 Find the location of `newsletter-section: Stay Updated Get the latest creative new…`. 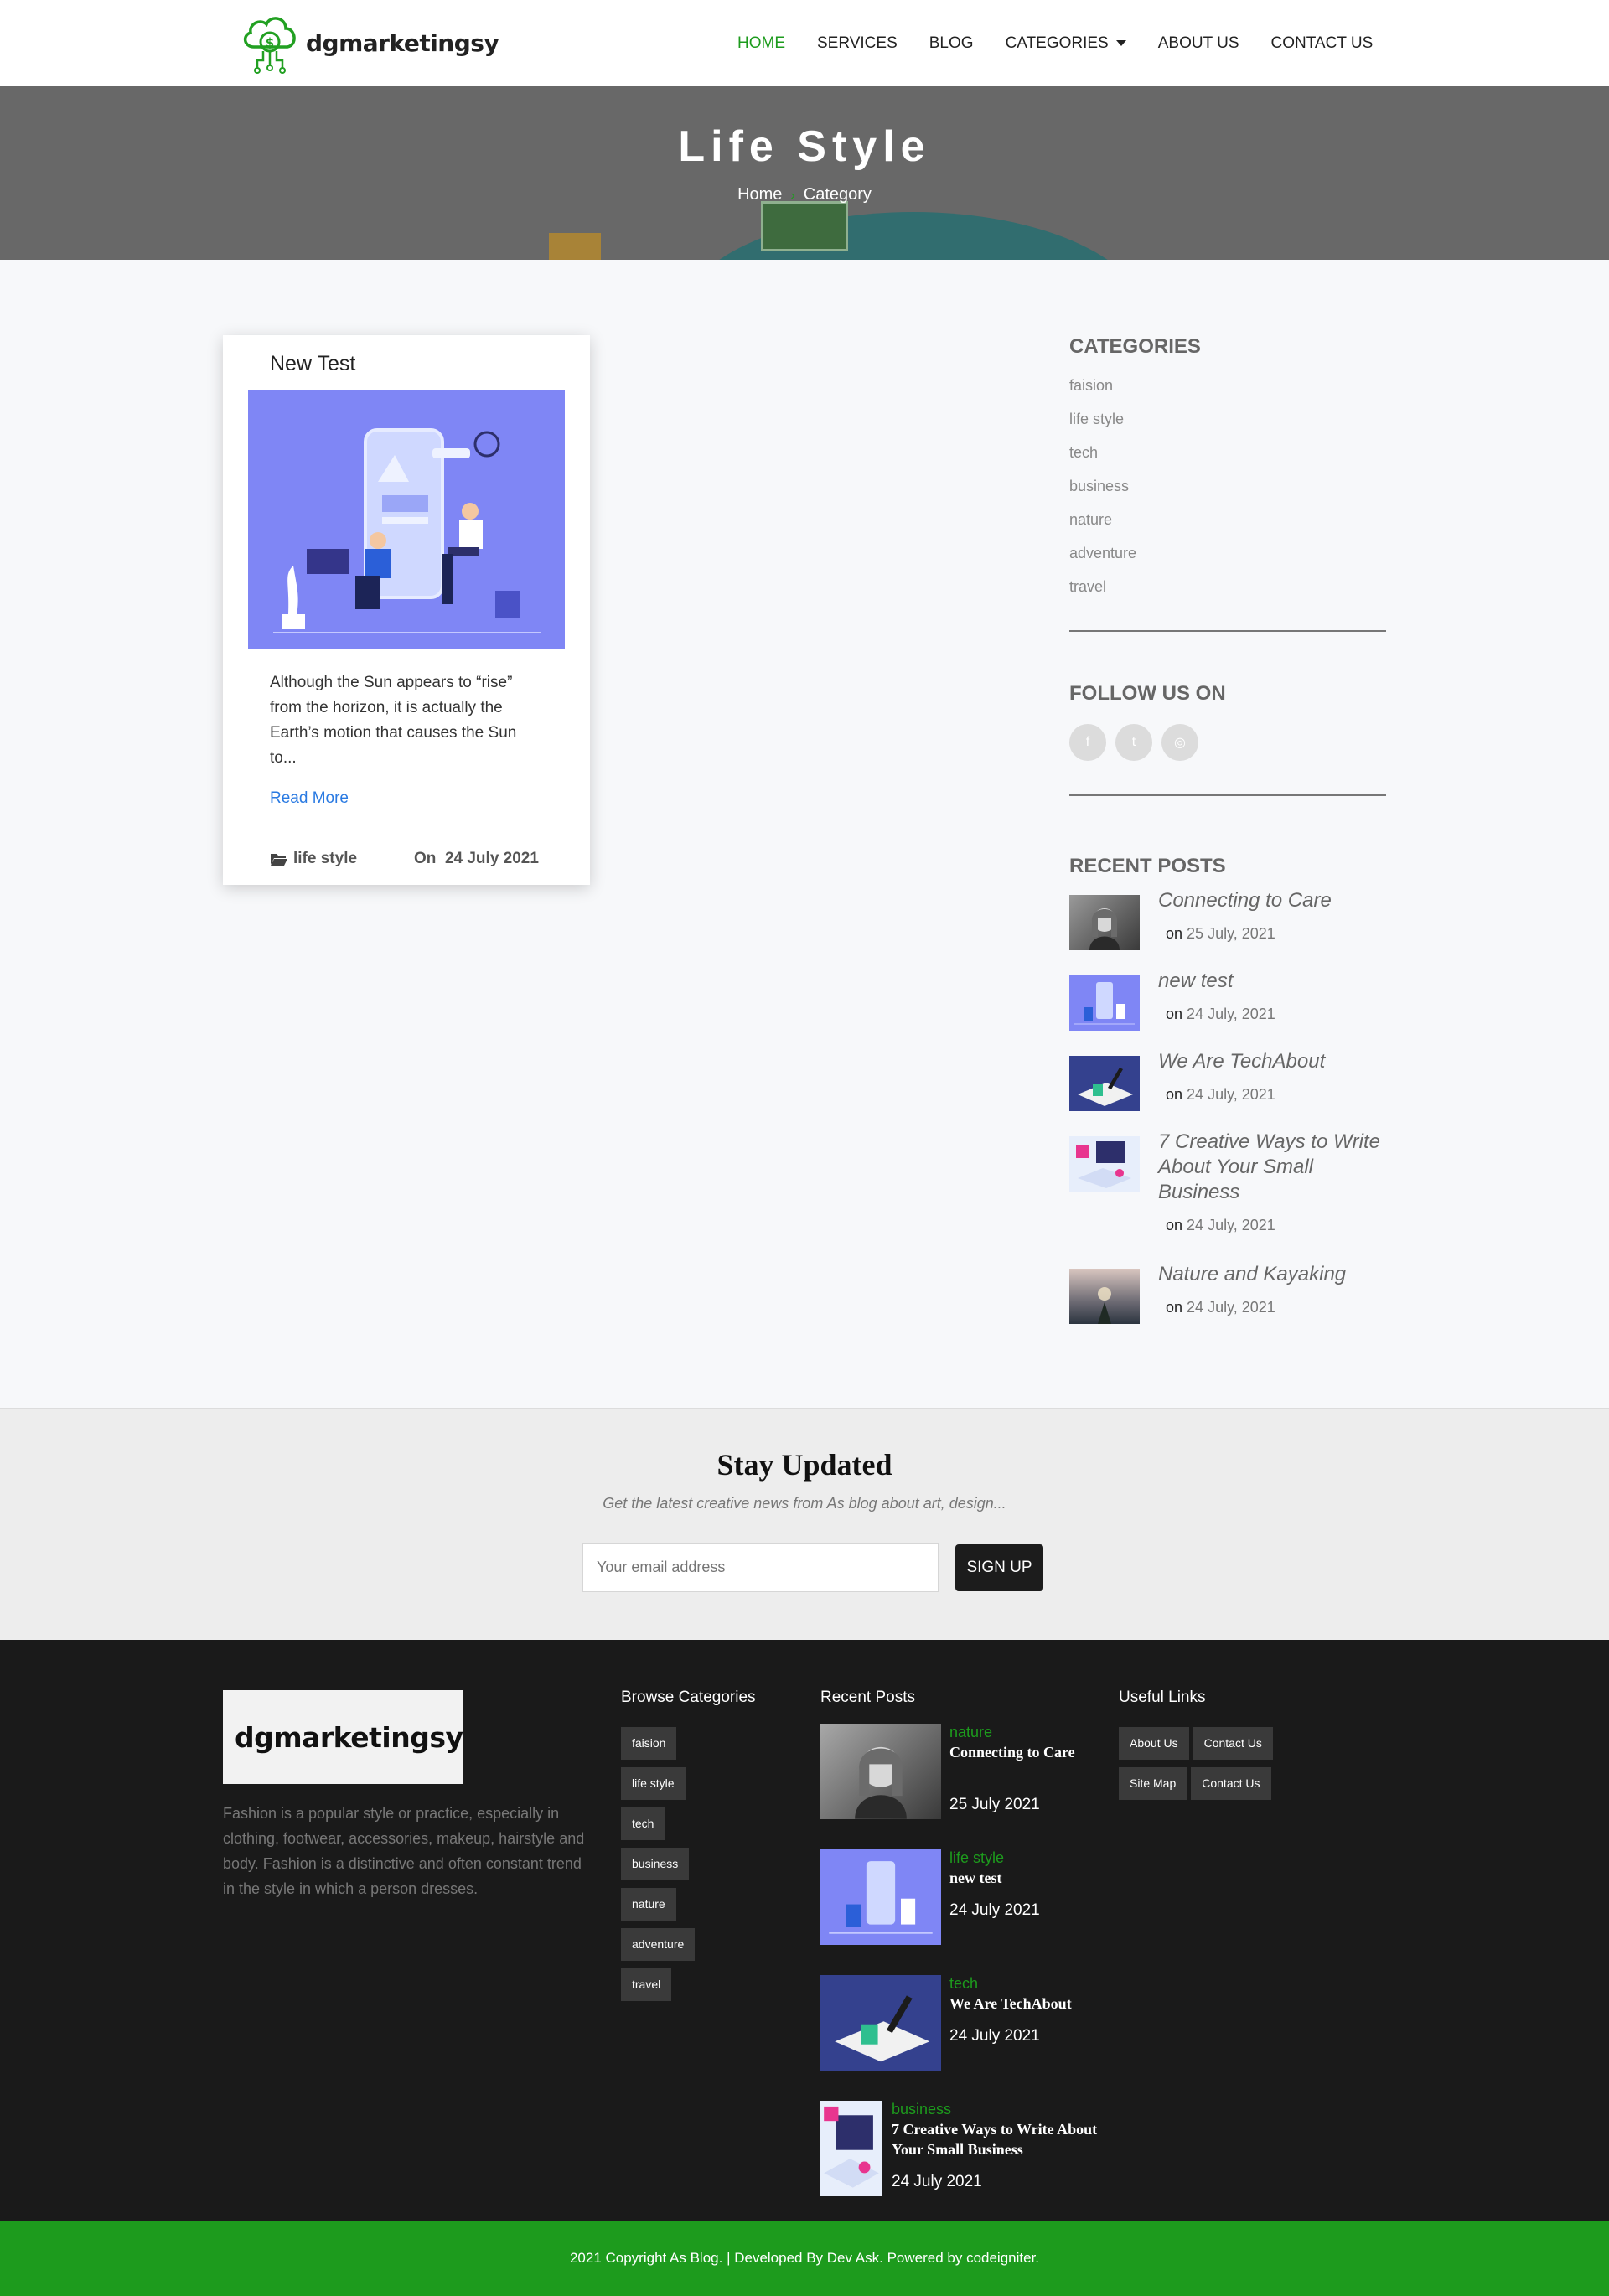

newsletter-section: Stay Updated Get the latest creative new… is located at coordinates (805, 1524).